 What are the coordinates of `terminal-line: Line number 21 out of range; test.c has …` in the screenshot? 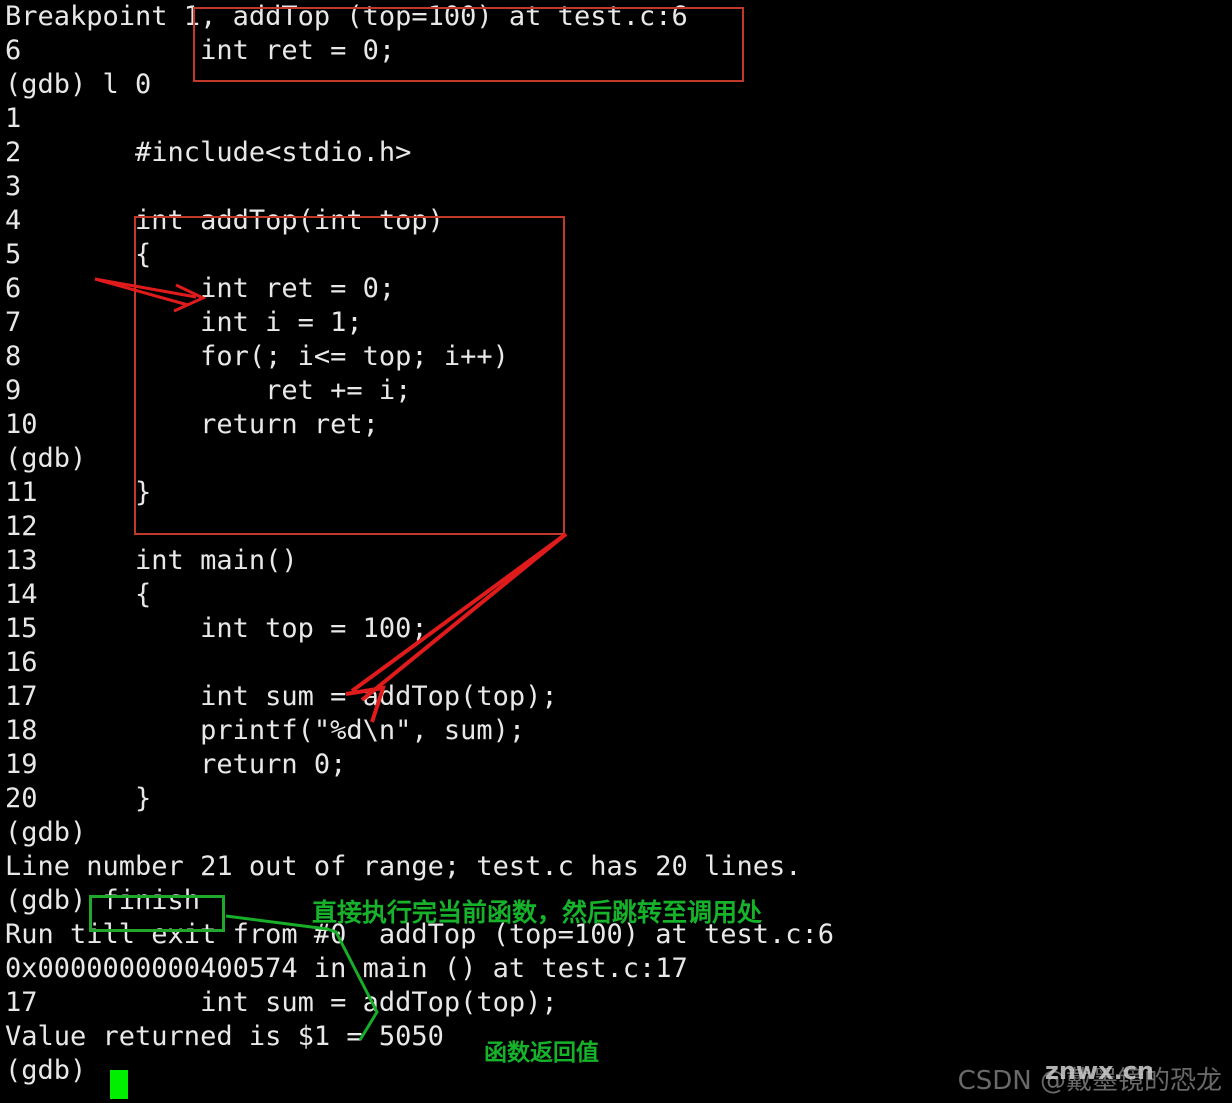 It's located at (403, 866).